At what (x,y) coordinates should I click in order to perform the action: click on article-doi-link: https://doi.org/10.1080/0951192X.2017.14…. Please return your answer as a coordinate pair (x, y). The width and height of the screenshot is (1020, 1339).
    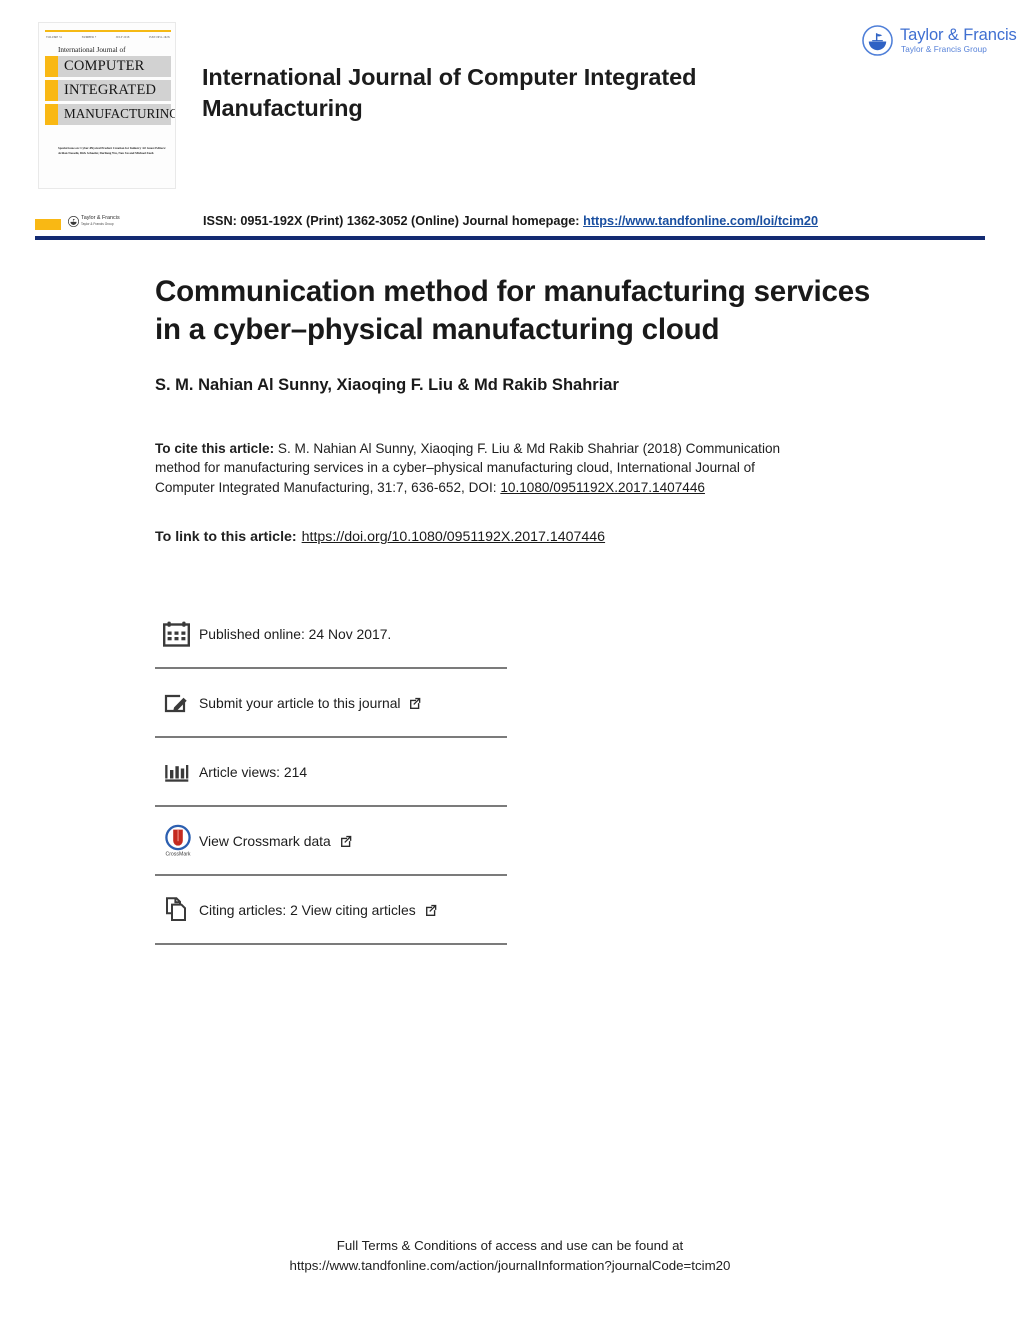
    Looking at the image, I should click on (453, 537).